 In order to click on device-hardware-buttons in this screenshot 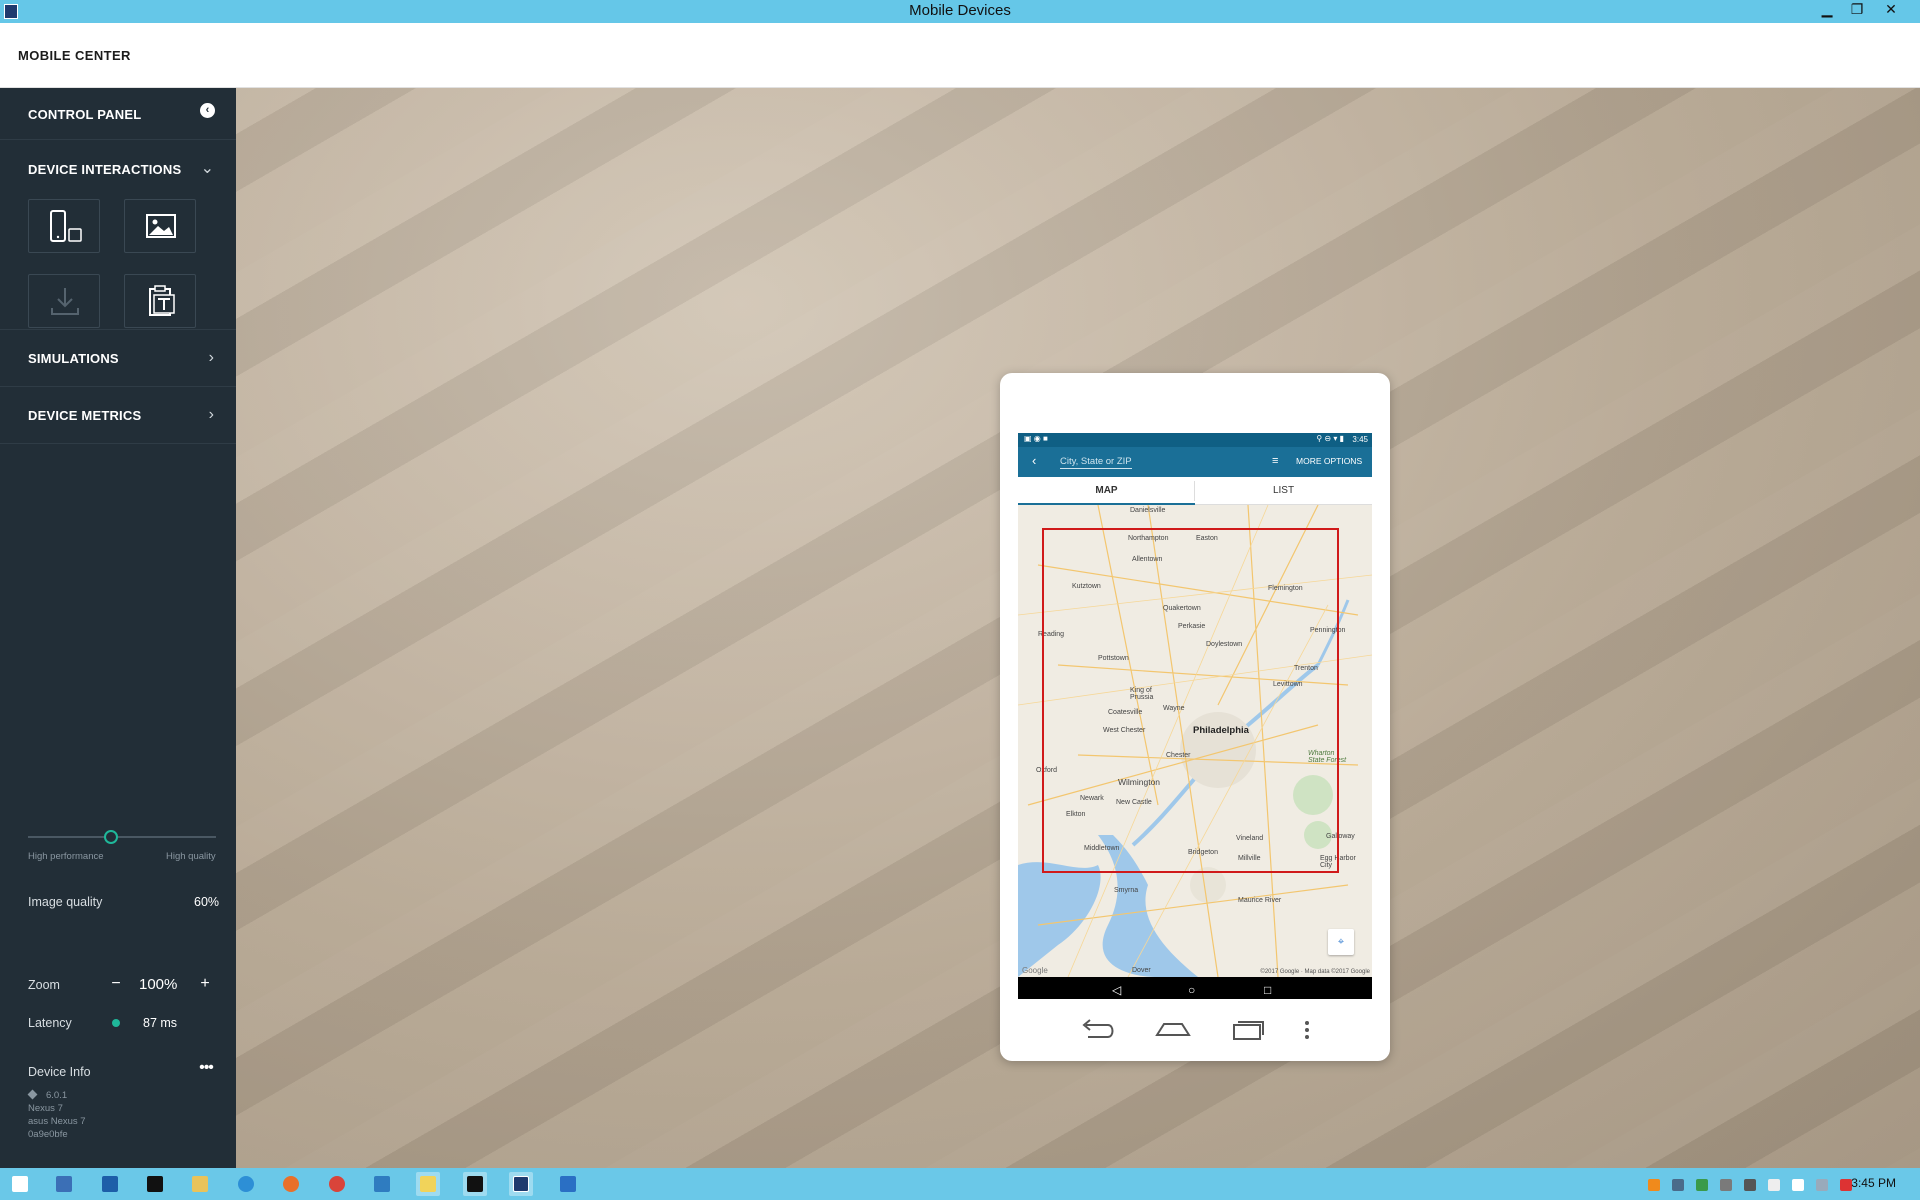, I will do `click(1195, 1030)`.